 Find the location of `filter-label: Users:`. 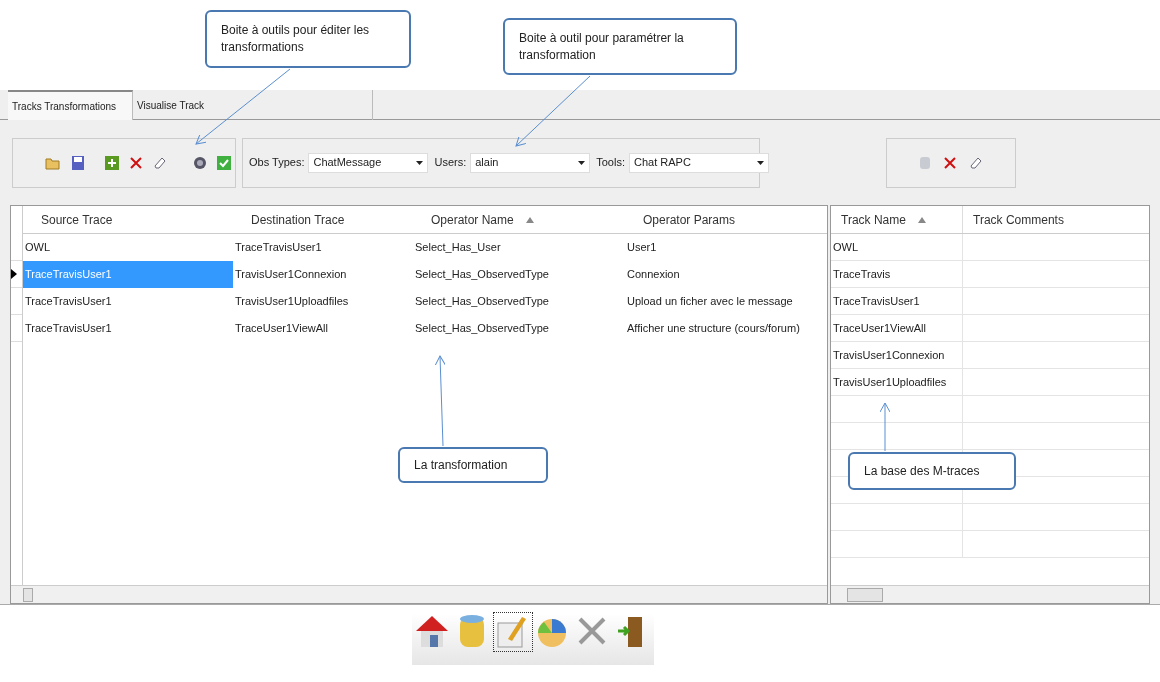

filter-label: Users: is located at coordinates (450, 163).